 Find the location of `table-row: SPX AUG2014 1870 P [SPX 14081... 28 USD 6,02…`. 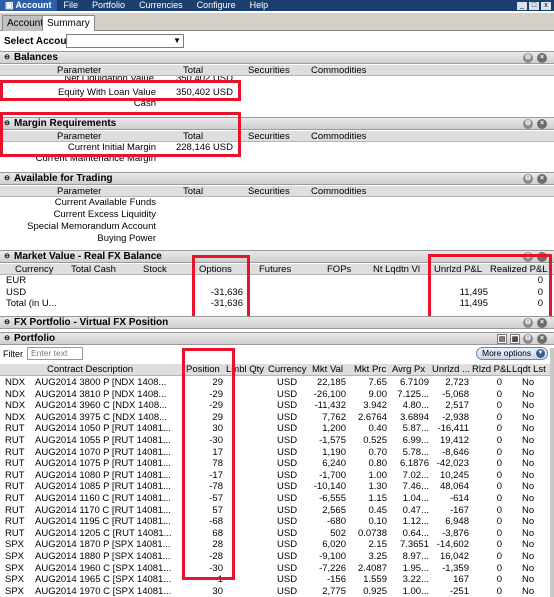

table-row: SPX AUG2014 1870 P [SPX 14081... 28 USD 6,02… is located at coordinates (277, 545).